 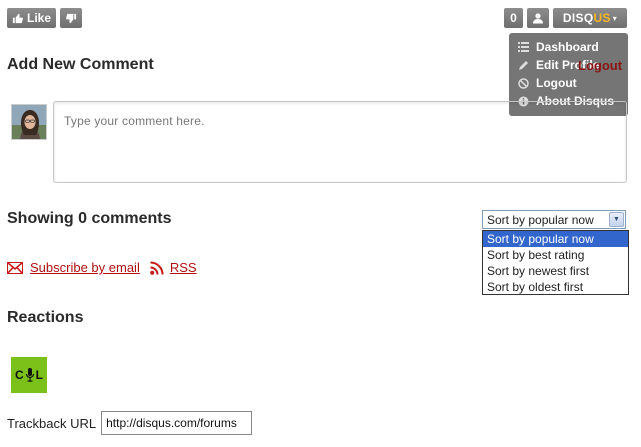 I want to click on chevron-down-icon: ▼, so click(x=616, y=219).